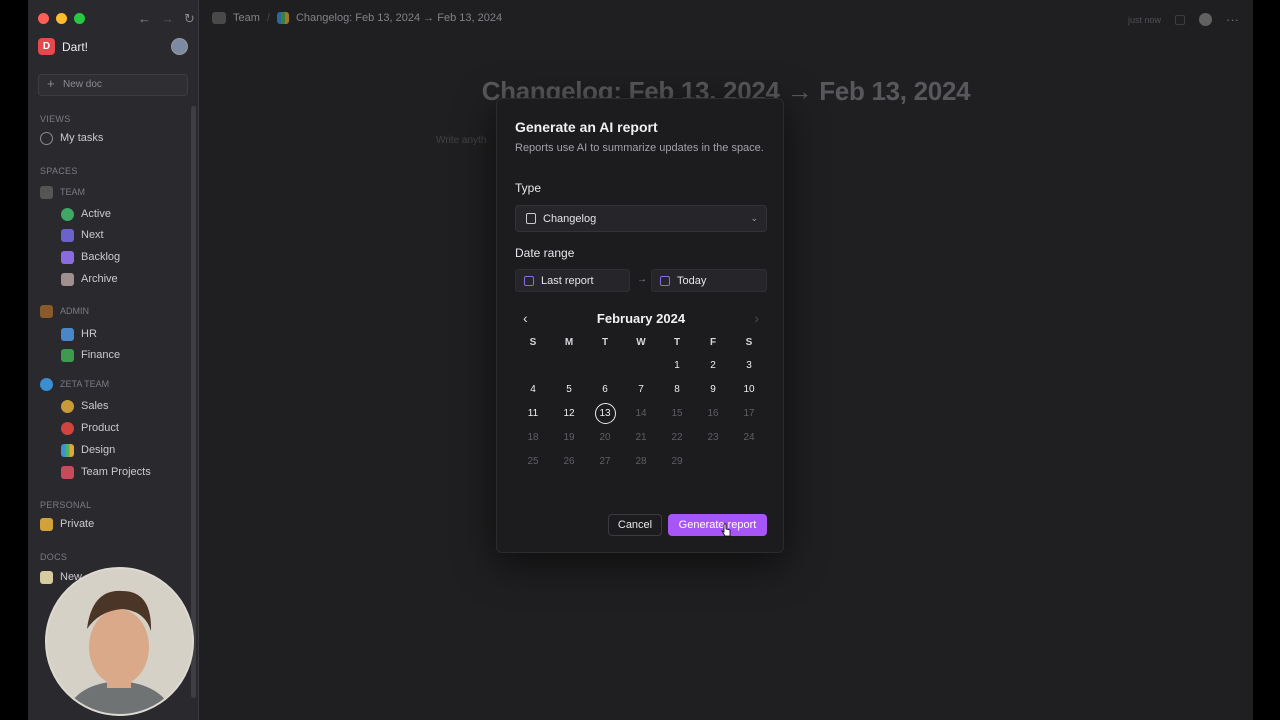 The height and width of the screenshot is (720, 1280). I want to click on back-arrow-icon: ←, so click(144, 19).